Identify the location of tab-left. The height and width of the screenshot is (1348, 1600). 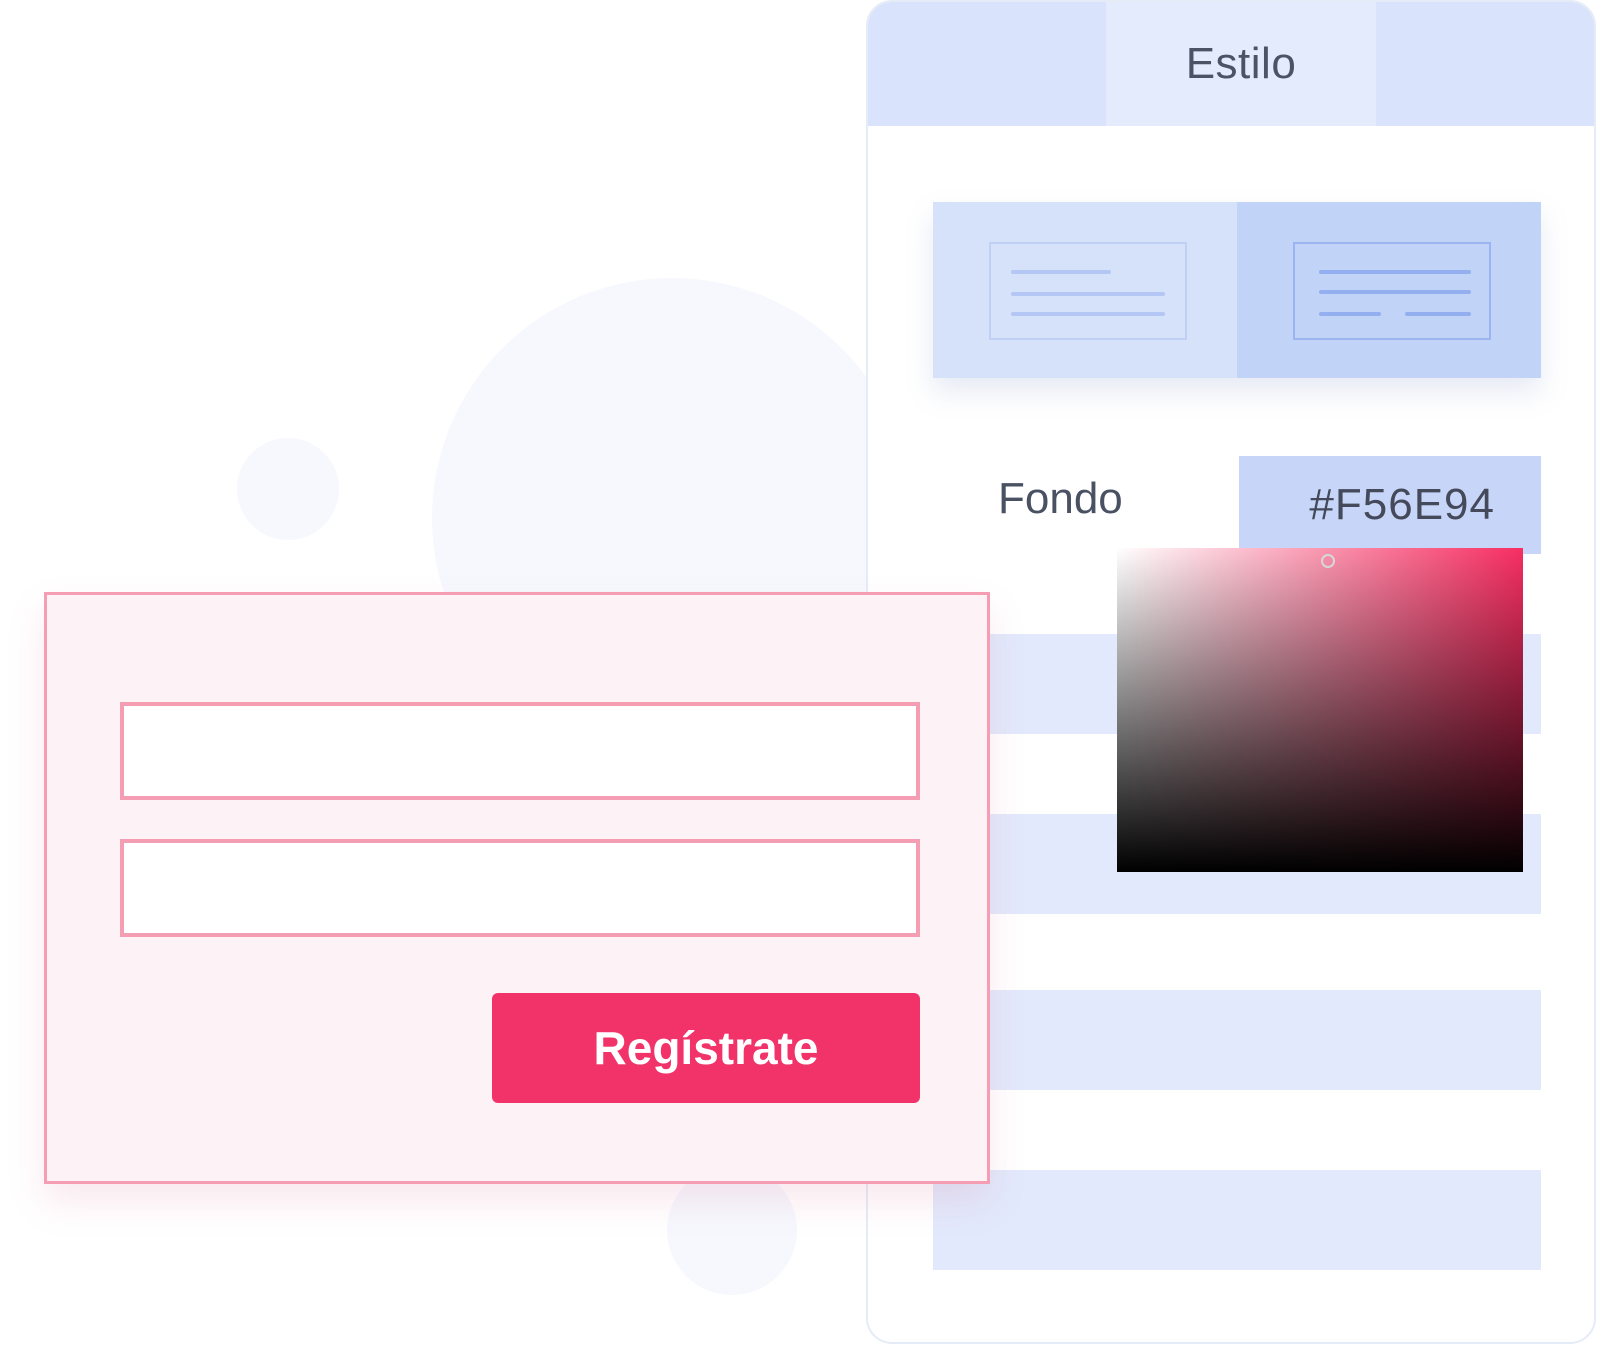
(987, 64).